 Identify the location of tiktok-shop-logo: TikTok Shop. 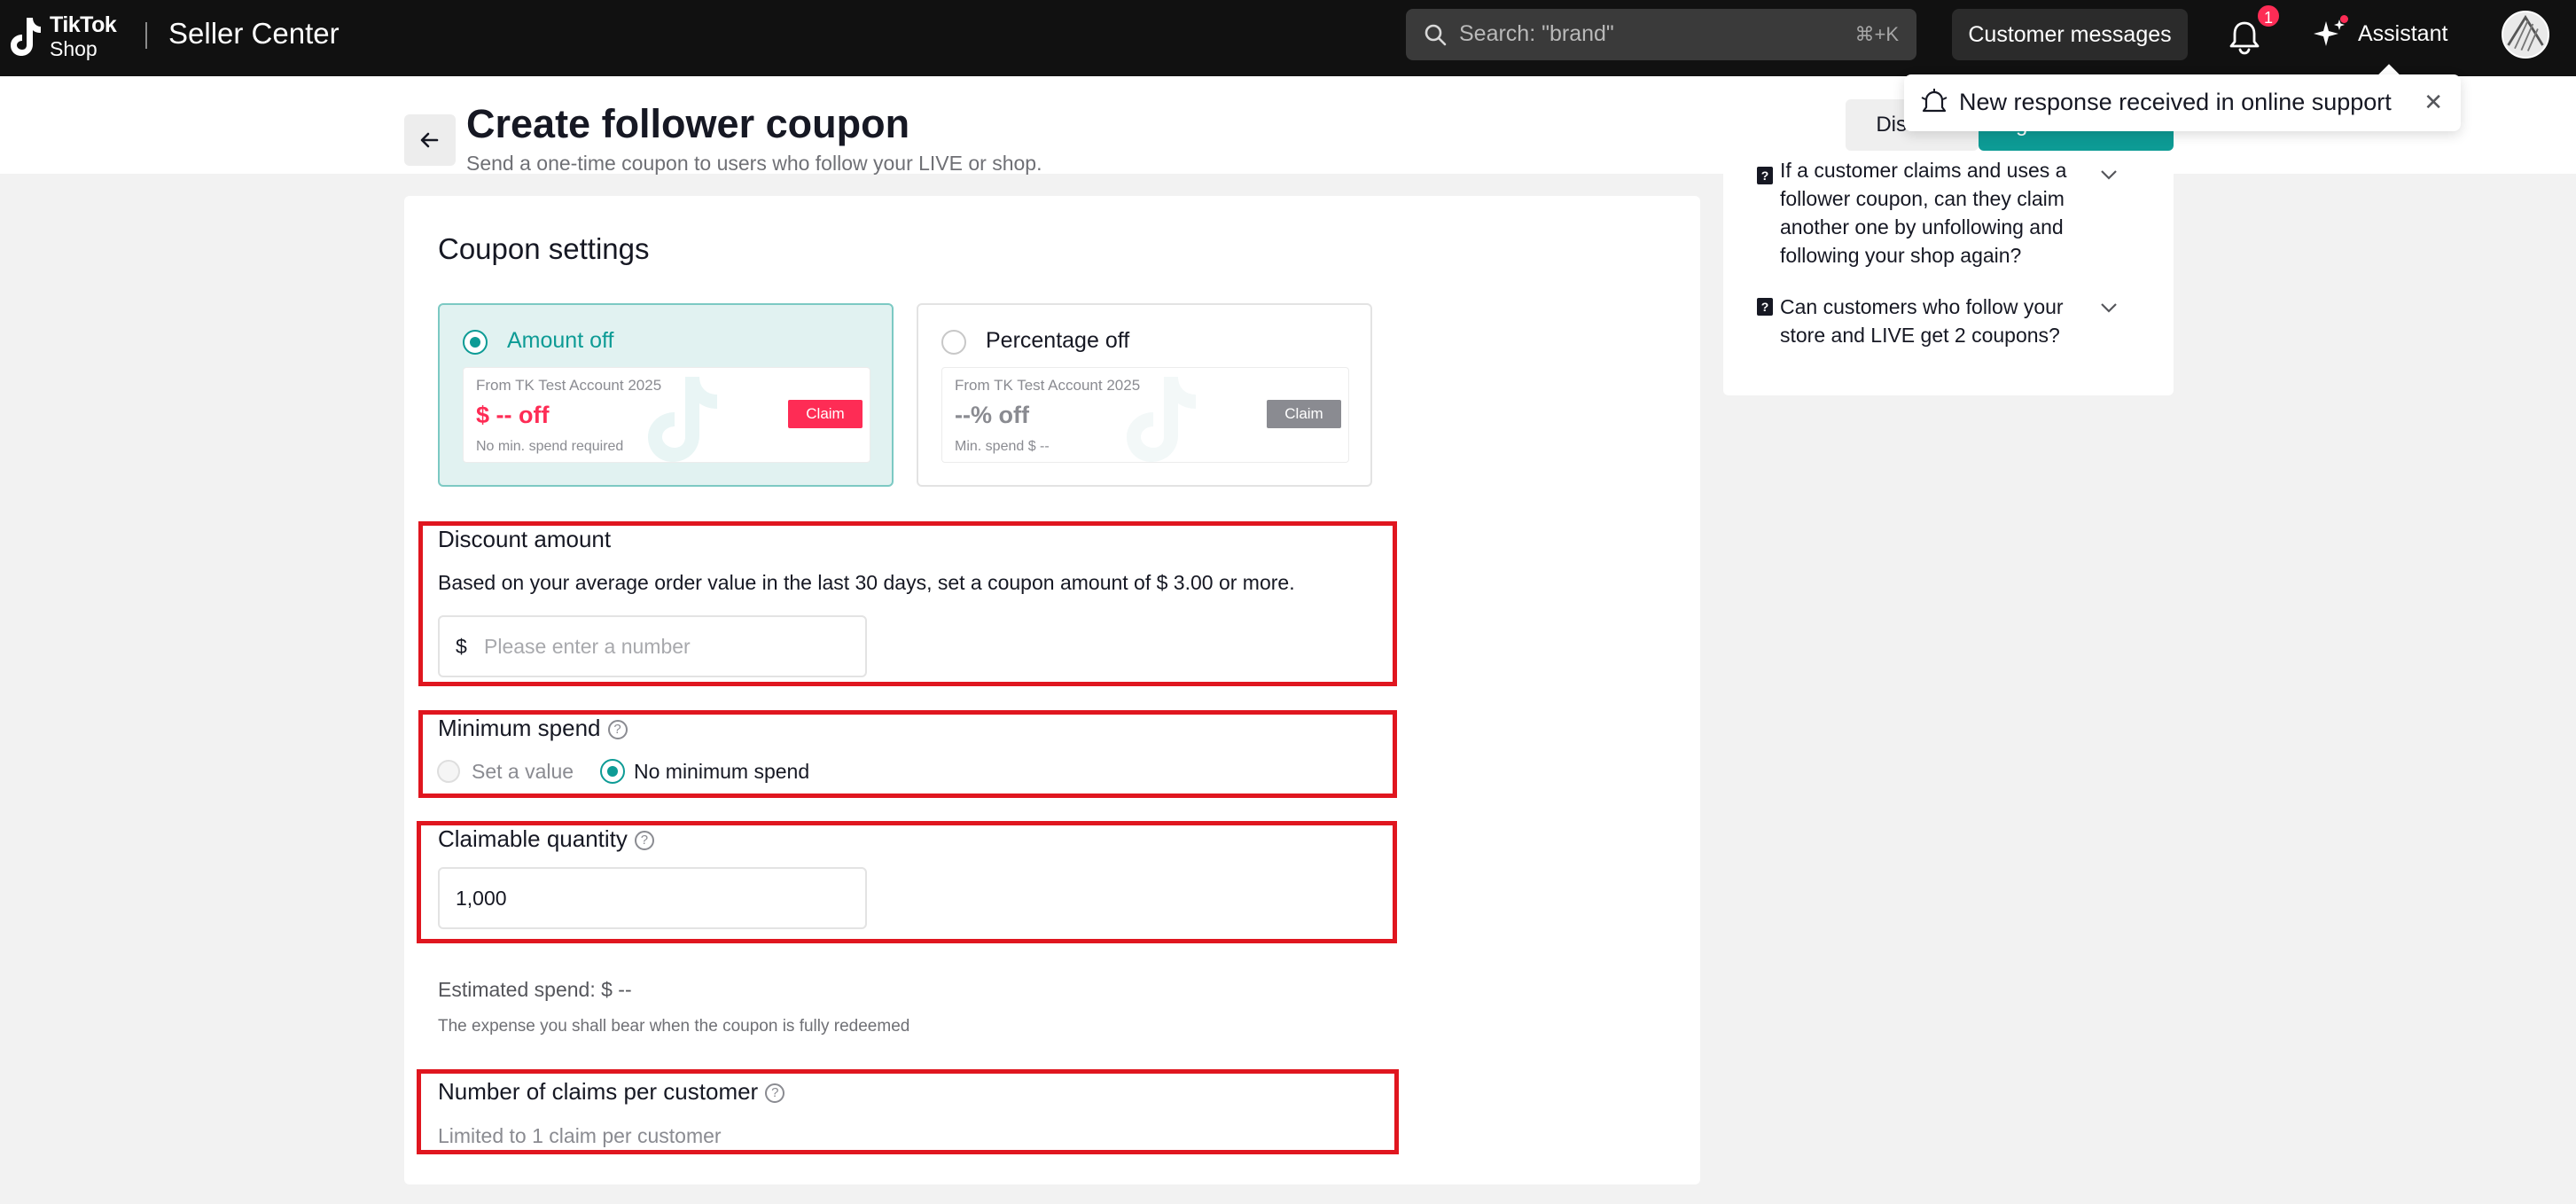
(64, 37).